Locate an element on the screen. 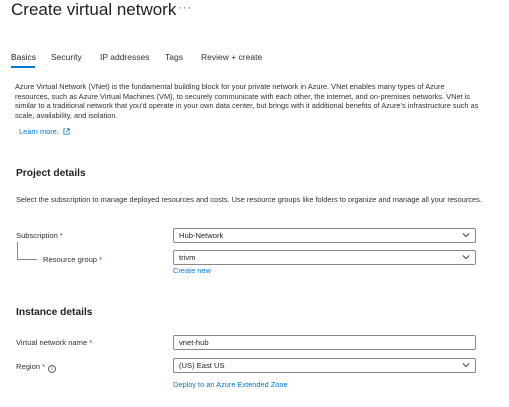 This screenshot has width=509, height=407. vnet-name-label: Virtual network name * is located at coordinates (54, 342).